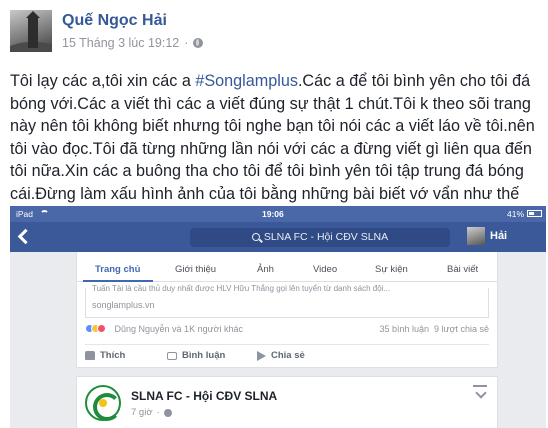  Describe the element at coordinates (476, 236) in the screenshot. I see `nav-user-avatar` at that location.